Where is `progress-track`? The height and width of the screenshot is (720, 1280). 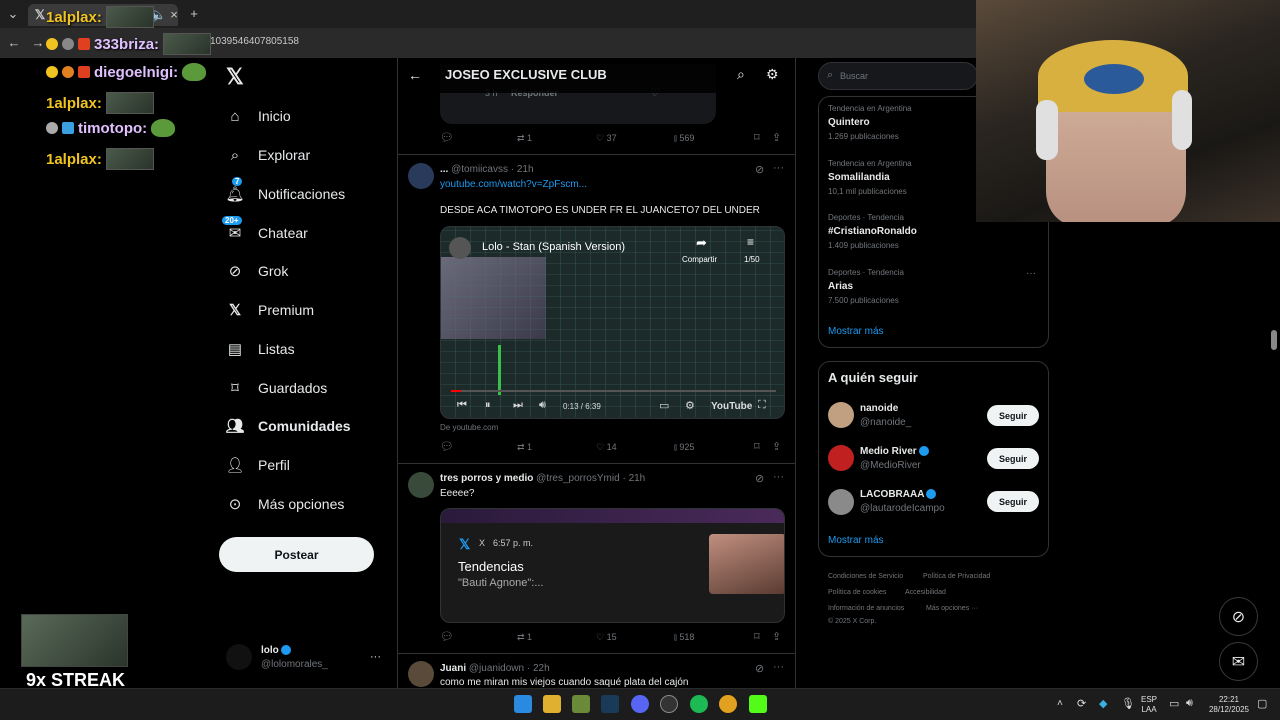 progress-track is located at coordinates (613, 391).